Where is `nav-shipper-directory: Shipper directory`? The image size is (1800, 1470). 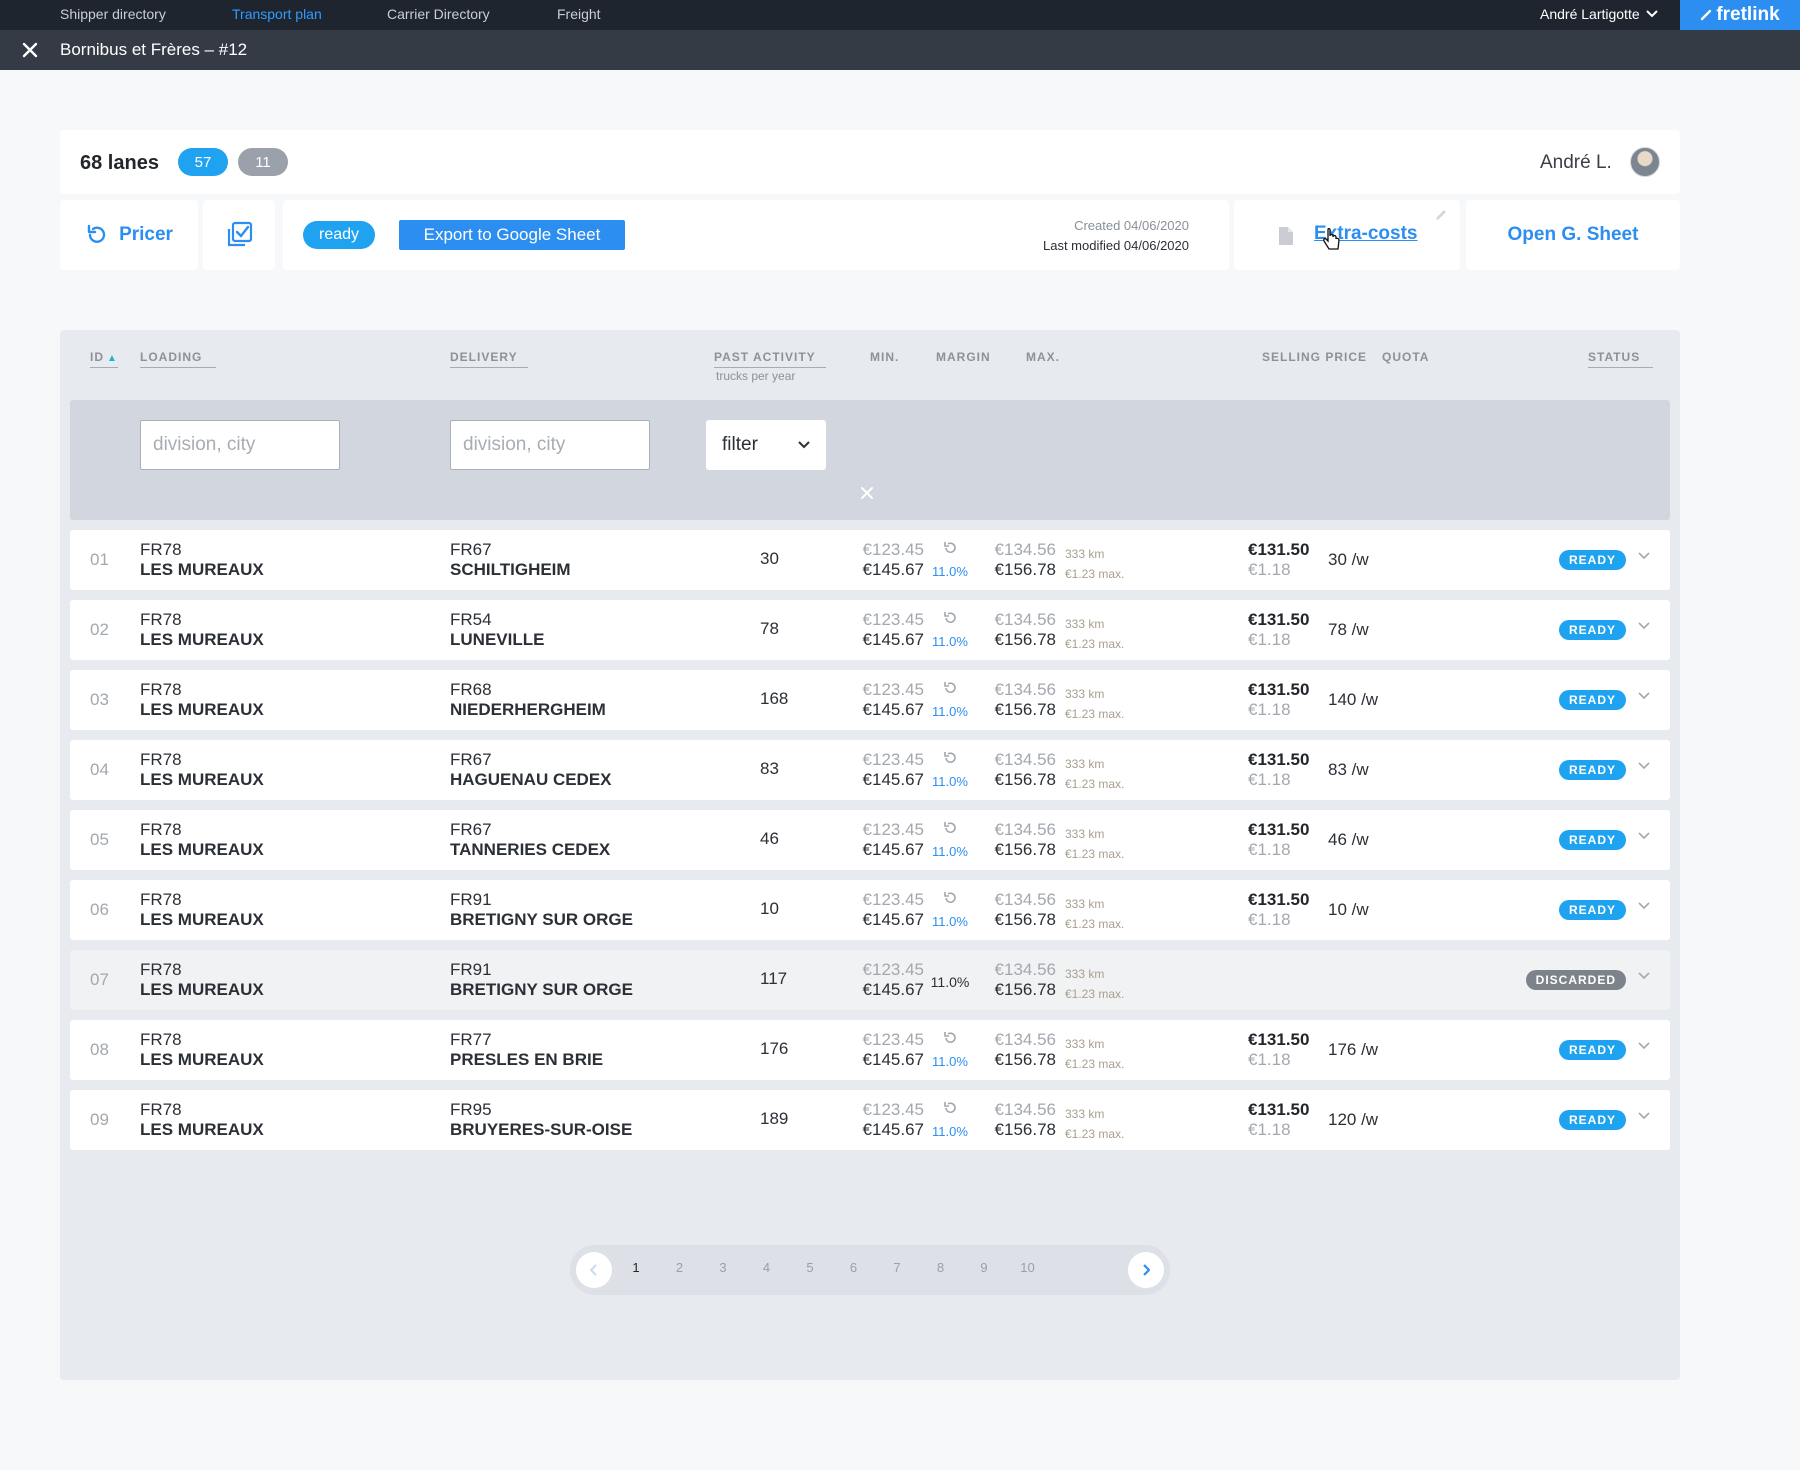 nav-shipper-directory: Shipper directory is located at coordinates (113, 14).